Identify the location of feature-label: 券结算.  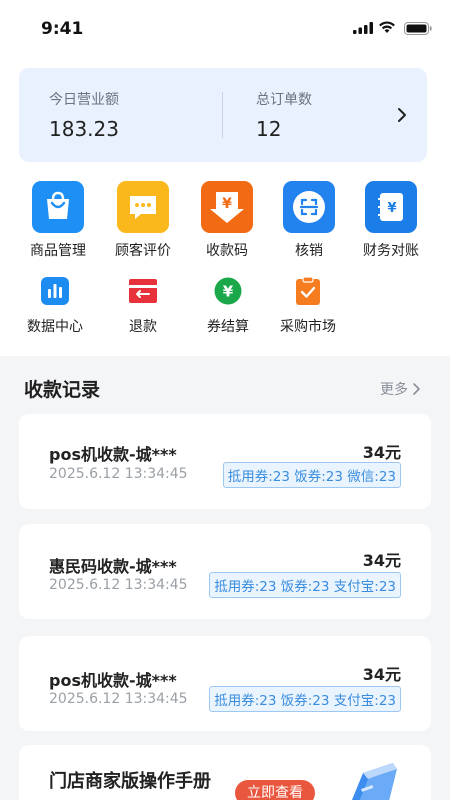
(228, 327).